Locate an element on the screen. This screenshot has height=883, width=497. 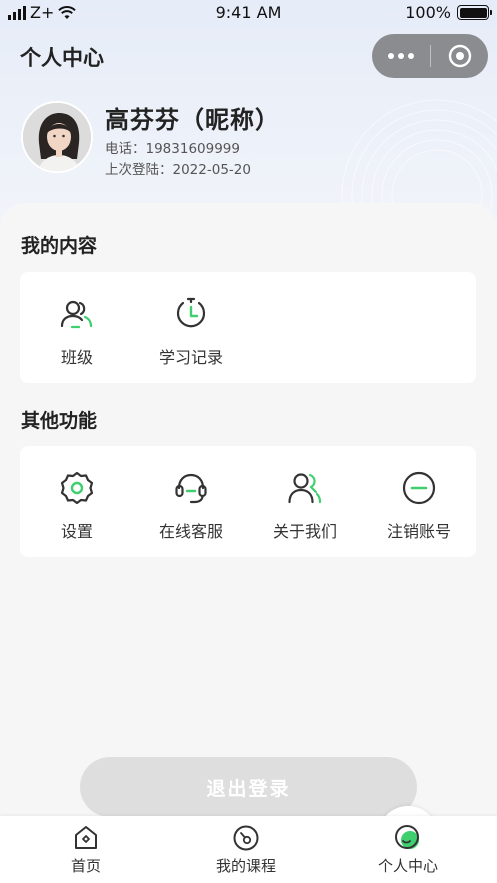
grid-item-label: 在线客服 is located at coordinates (190, 531).